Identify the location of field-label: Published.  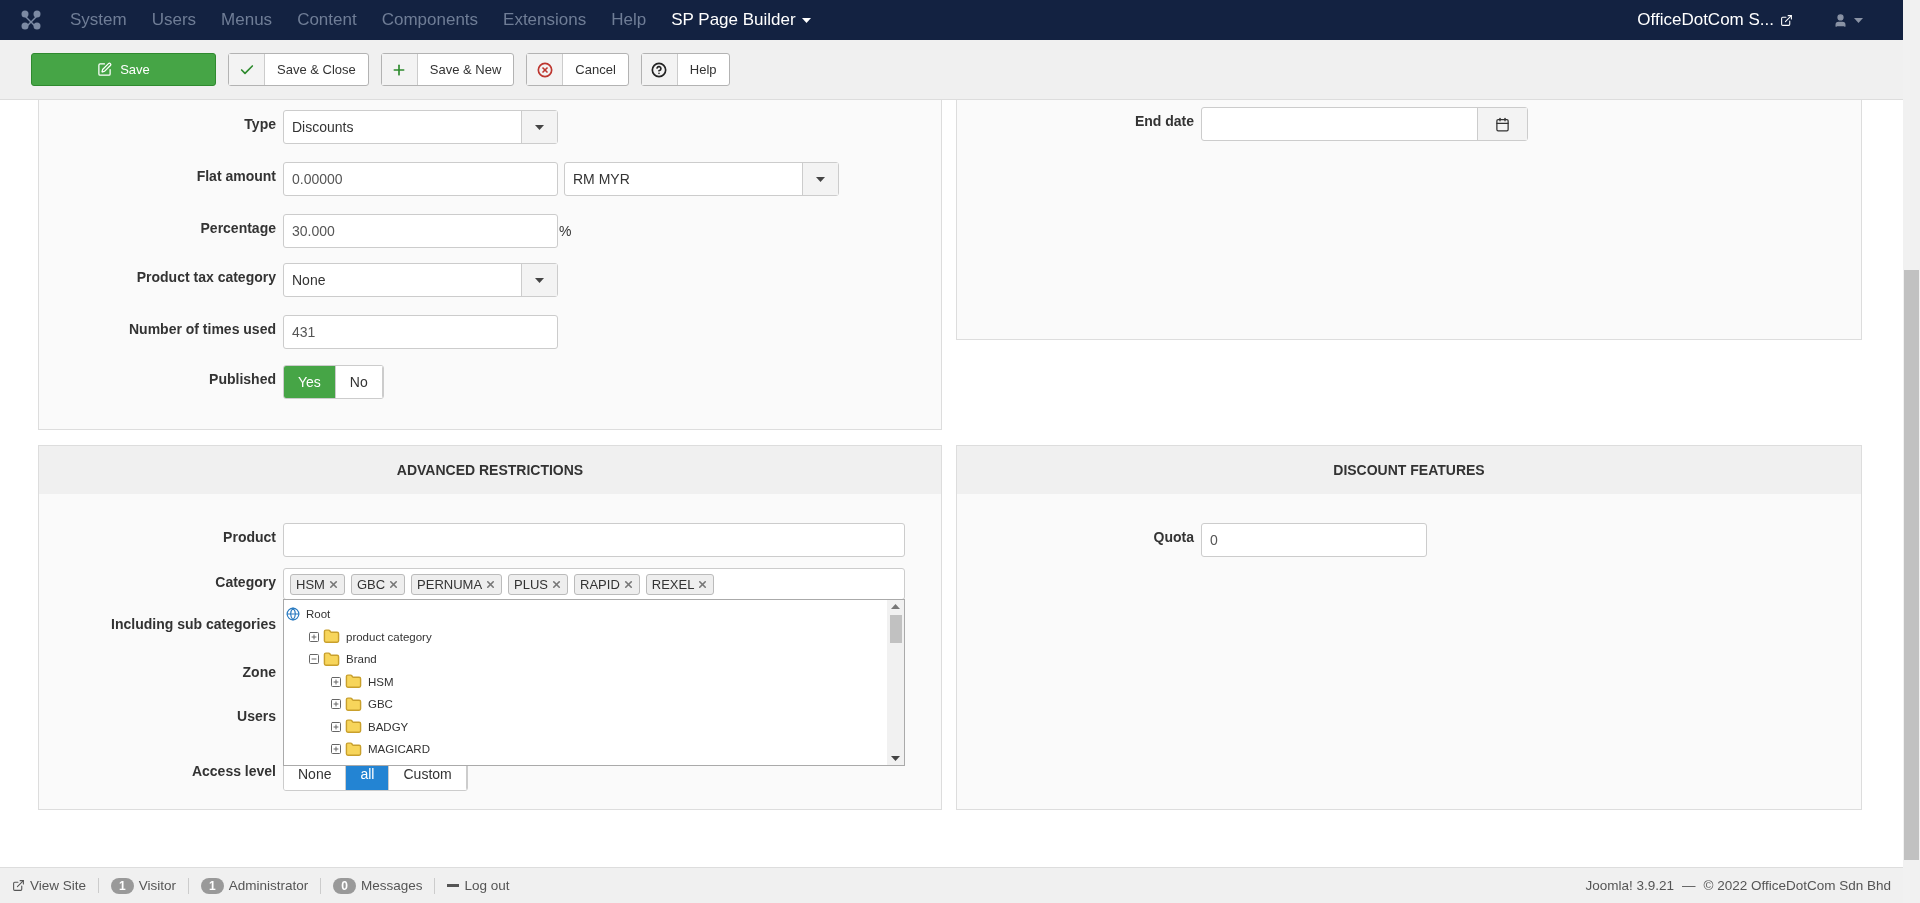
(242, 378).